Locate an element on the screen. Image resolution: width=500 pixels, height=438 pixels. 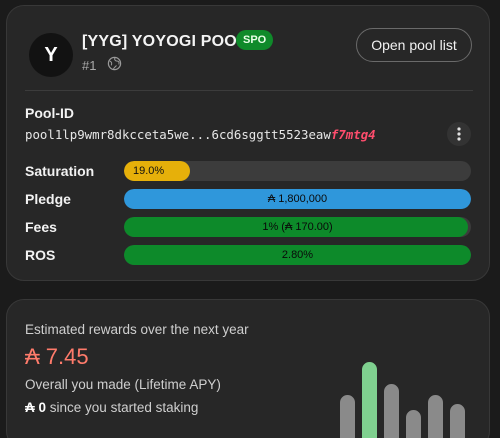
pool-id-label: Pool-ID is located at coordinates (49, 113).